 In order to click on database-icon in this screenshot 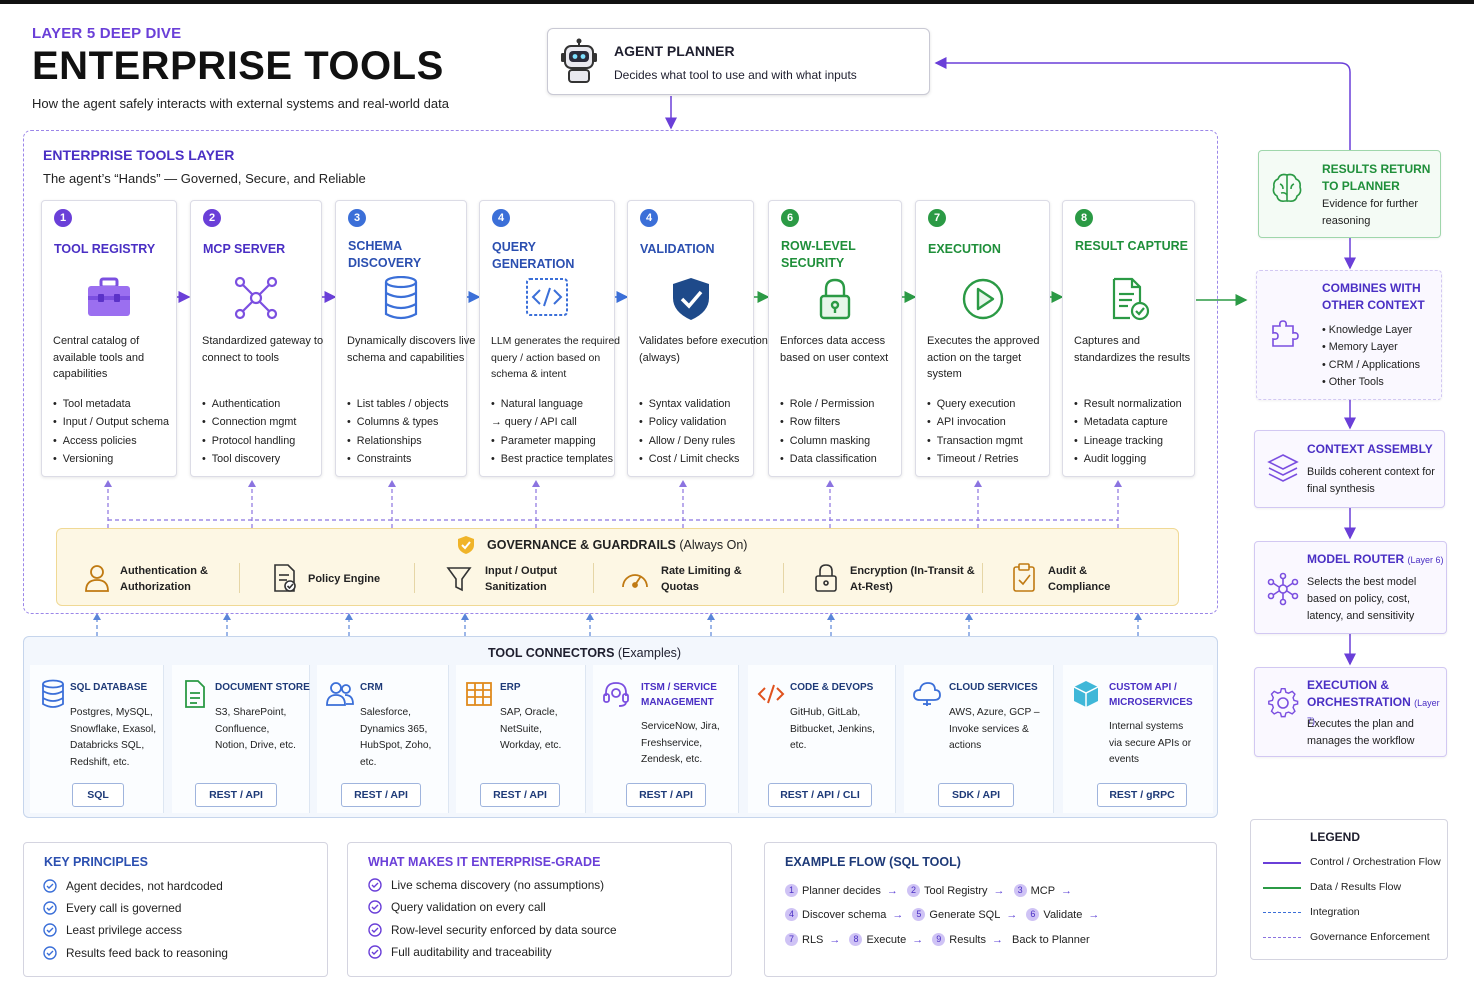, I will do `click(401, 298)`.